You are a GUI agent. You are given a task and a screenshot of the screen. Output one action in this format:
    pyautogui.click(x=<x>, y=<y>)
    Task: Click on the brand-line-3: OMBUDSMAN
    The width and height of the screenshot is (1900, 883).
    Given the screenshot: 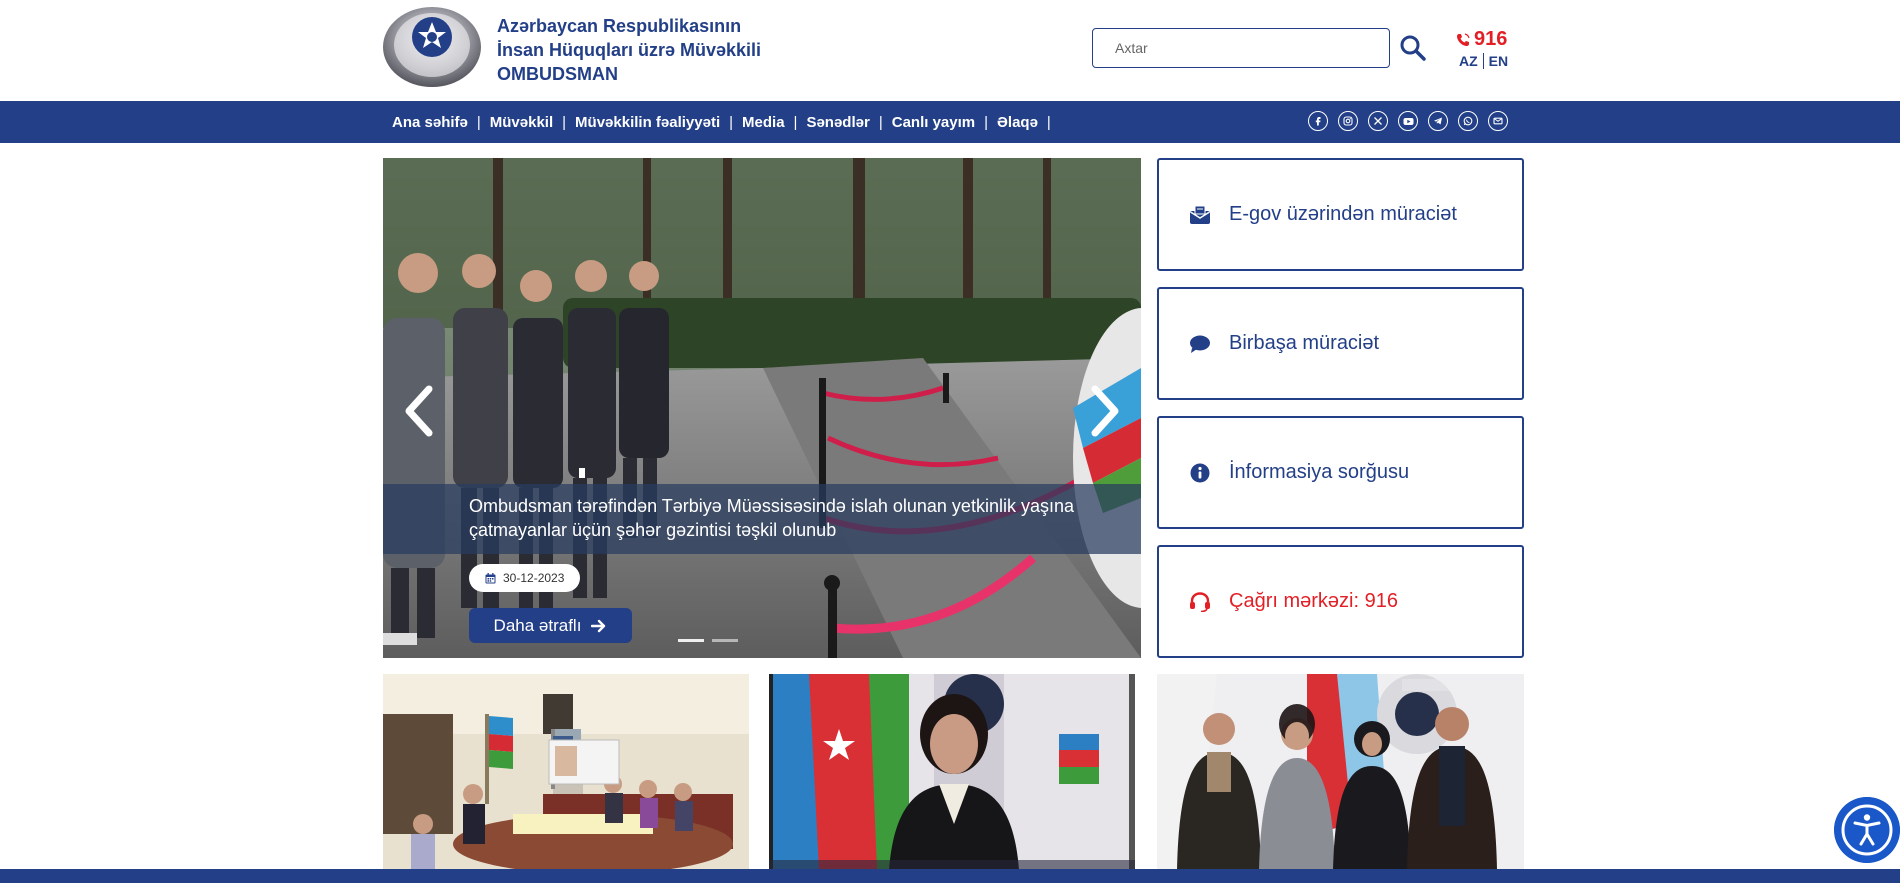 What is the action you would take?
    pyautogui.click(x=557, y=74)
    